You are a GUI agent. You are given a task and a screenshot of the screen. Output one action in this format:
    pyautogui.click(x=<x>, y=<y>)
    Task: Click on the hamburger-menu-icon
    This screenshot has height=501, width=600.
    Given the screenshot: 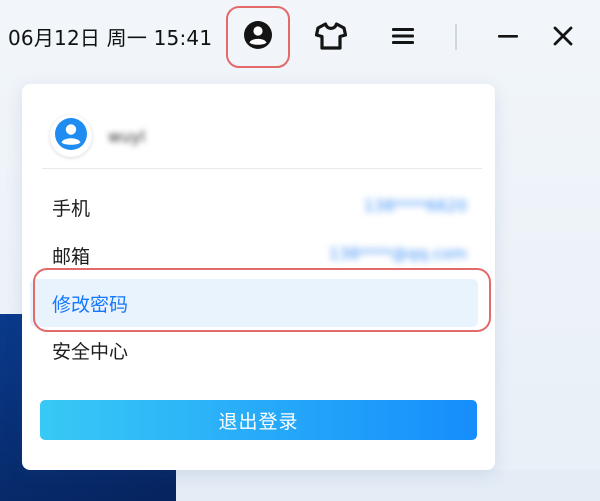 What is the action you would take?
    pyautogui.click(x=403, y=38)
    